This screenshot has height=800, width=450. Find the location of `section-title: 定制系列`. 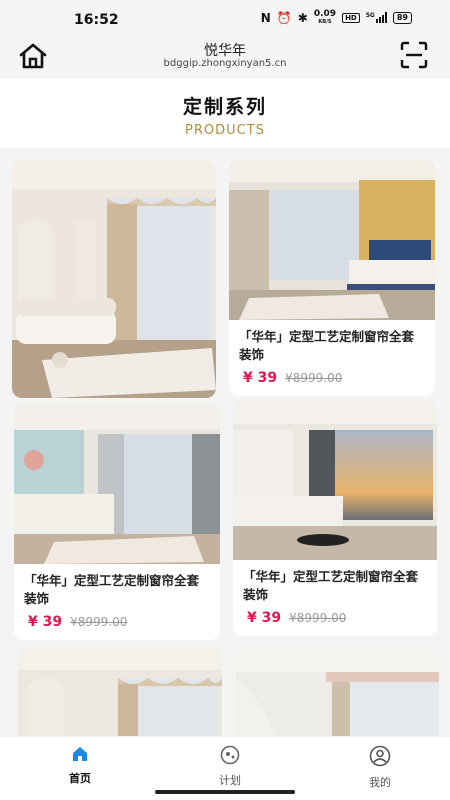

section-title: 定制系列 is located at coordinates (224, 107).